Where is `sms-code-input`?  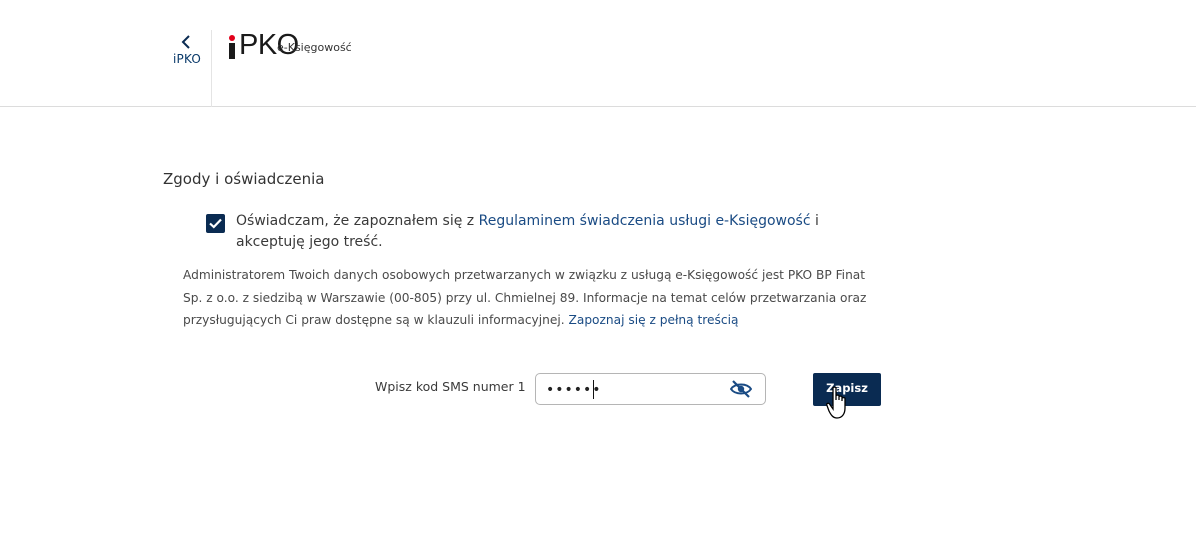
sms-code-input is located at coordinates (636, 390).